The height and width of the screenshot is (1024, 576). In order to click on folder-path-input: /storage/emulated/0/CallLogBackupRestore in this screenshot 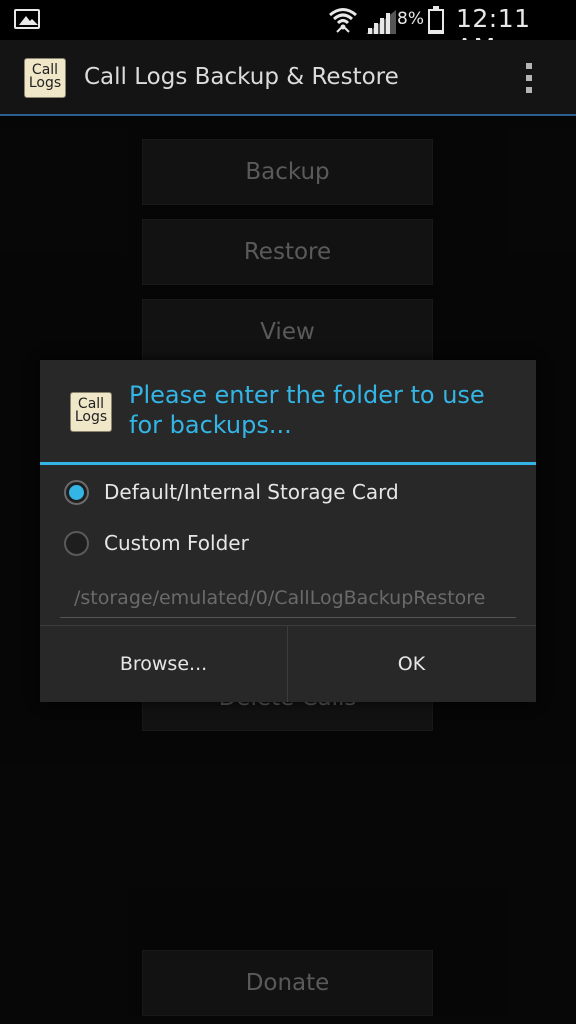, I will do `click(288, 597)`.